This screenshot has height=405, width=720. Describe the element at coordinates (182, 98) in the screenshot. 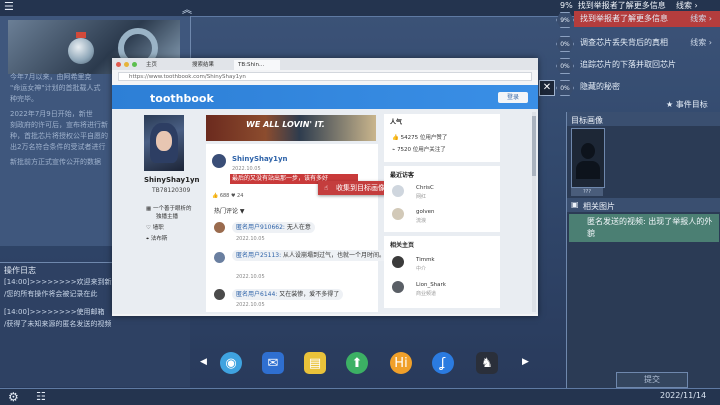

I see `site-logo: toothbook` at that location.